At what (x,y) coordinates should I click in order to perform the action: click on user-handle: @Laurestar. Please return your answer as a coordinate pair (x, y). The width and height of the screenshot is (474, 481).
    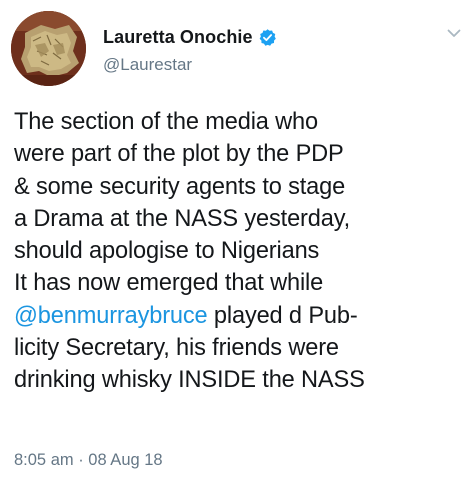
    Looking at the image, I should click on (147, 65).